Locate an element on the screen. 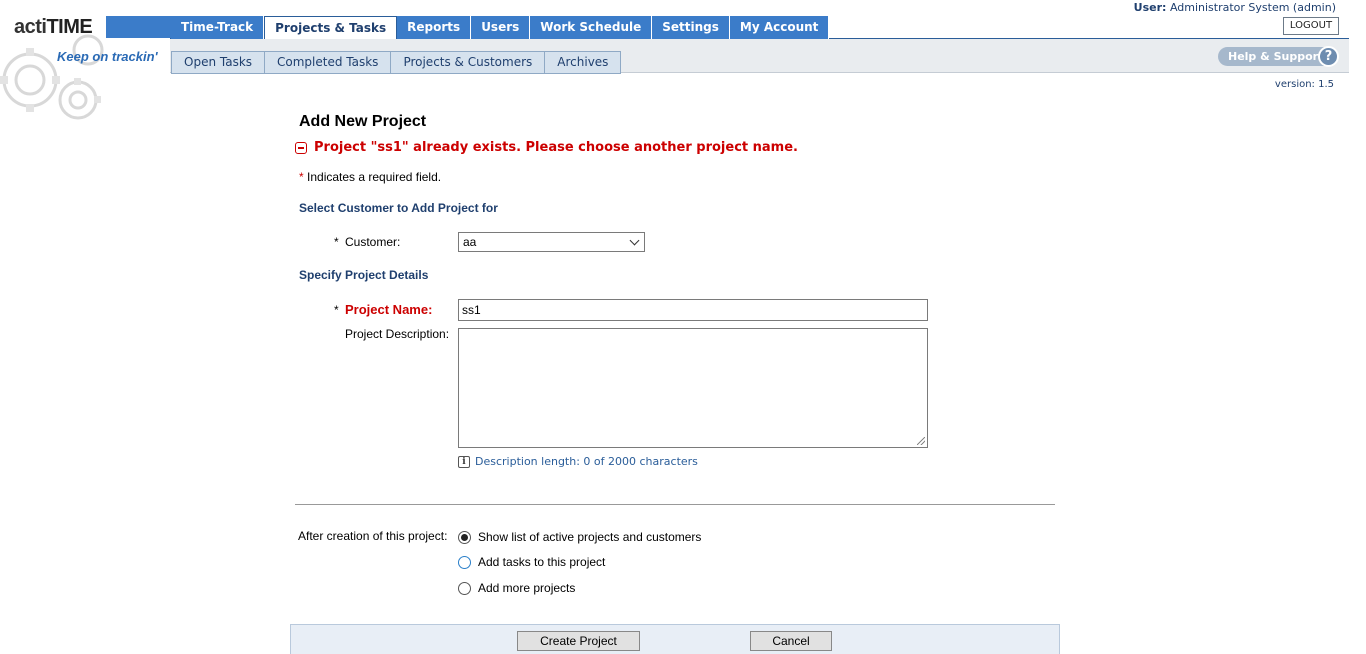  tab-projects-tasks: Projects & Tasks is located at coordinates (331, 28).